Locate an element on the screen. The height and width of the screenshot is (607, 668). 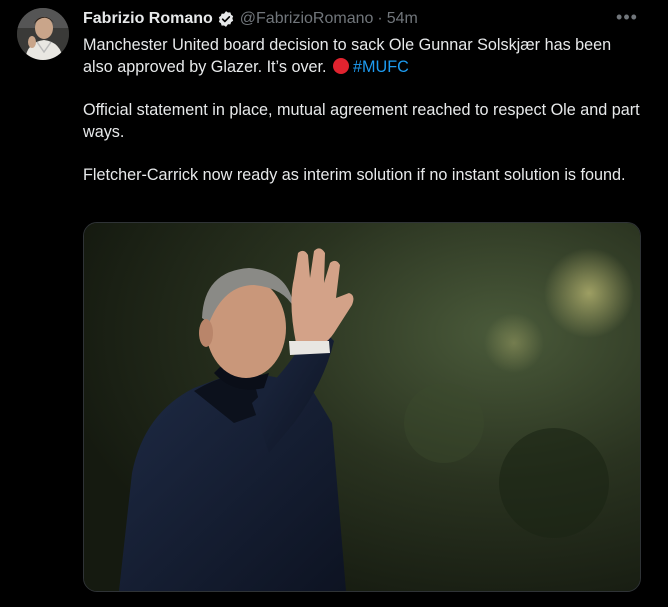
tweet-header: Fabrizio Romano @FabrizioRomano · 54m is located at coordinates (365, 19).